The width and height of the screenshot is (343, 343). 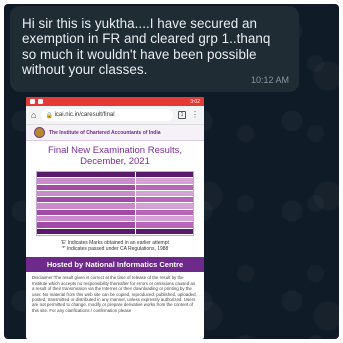 What do you see at coordinates (269, 80) in the screenshot?
I see `message-time: 10:12 AM` at bounding box center [269, 80].